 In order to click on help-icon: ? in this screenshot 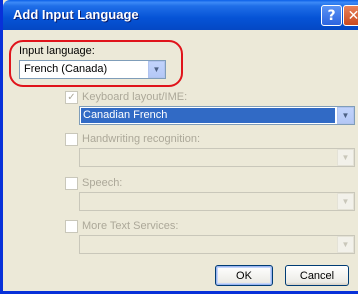, I will do `click(331, 15)`.